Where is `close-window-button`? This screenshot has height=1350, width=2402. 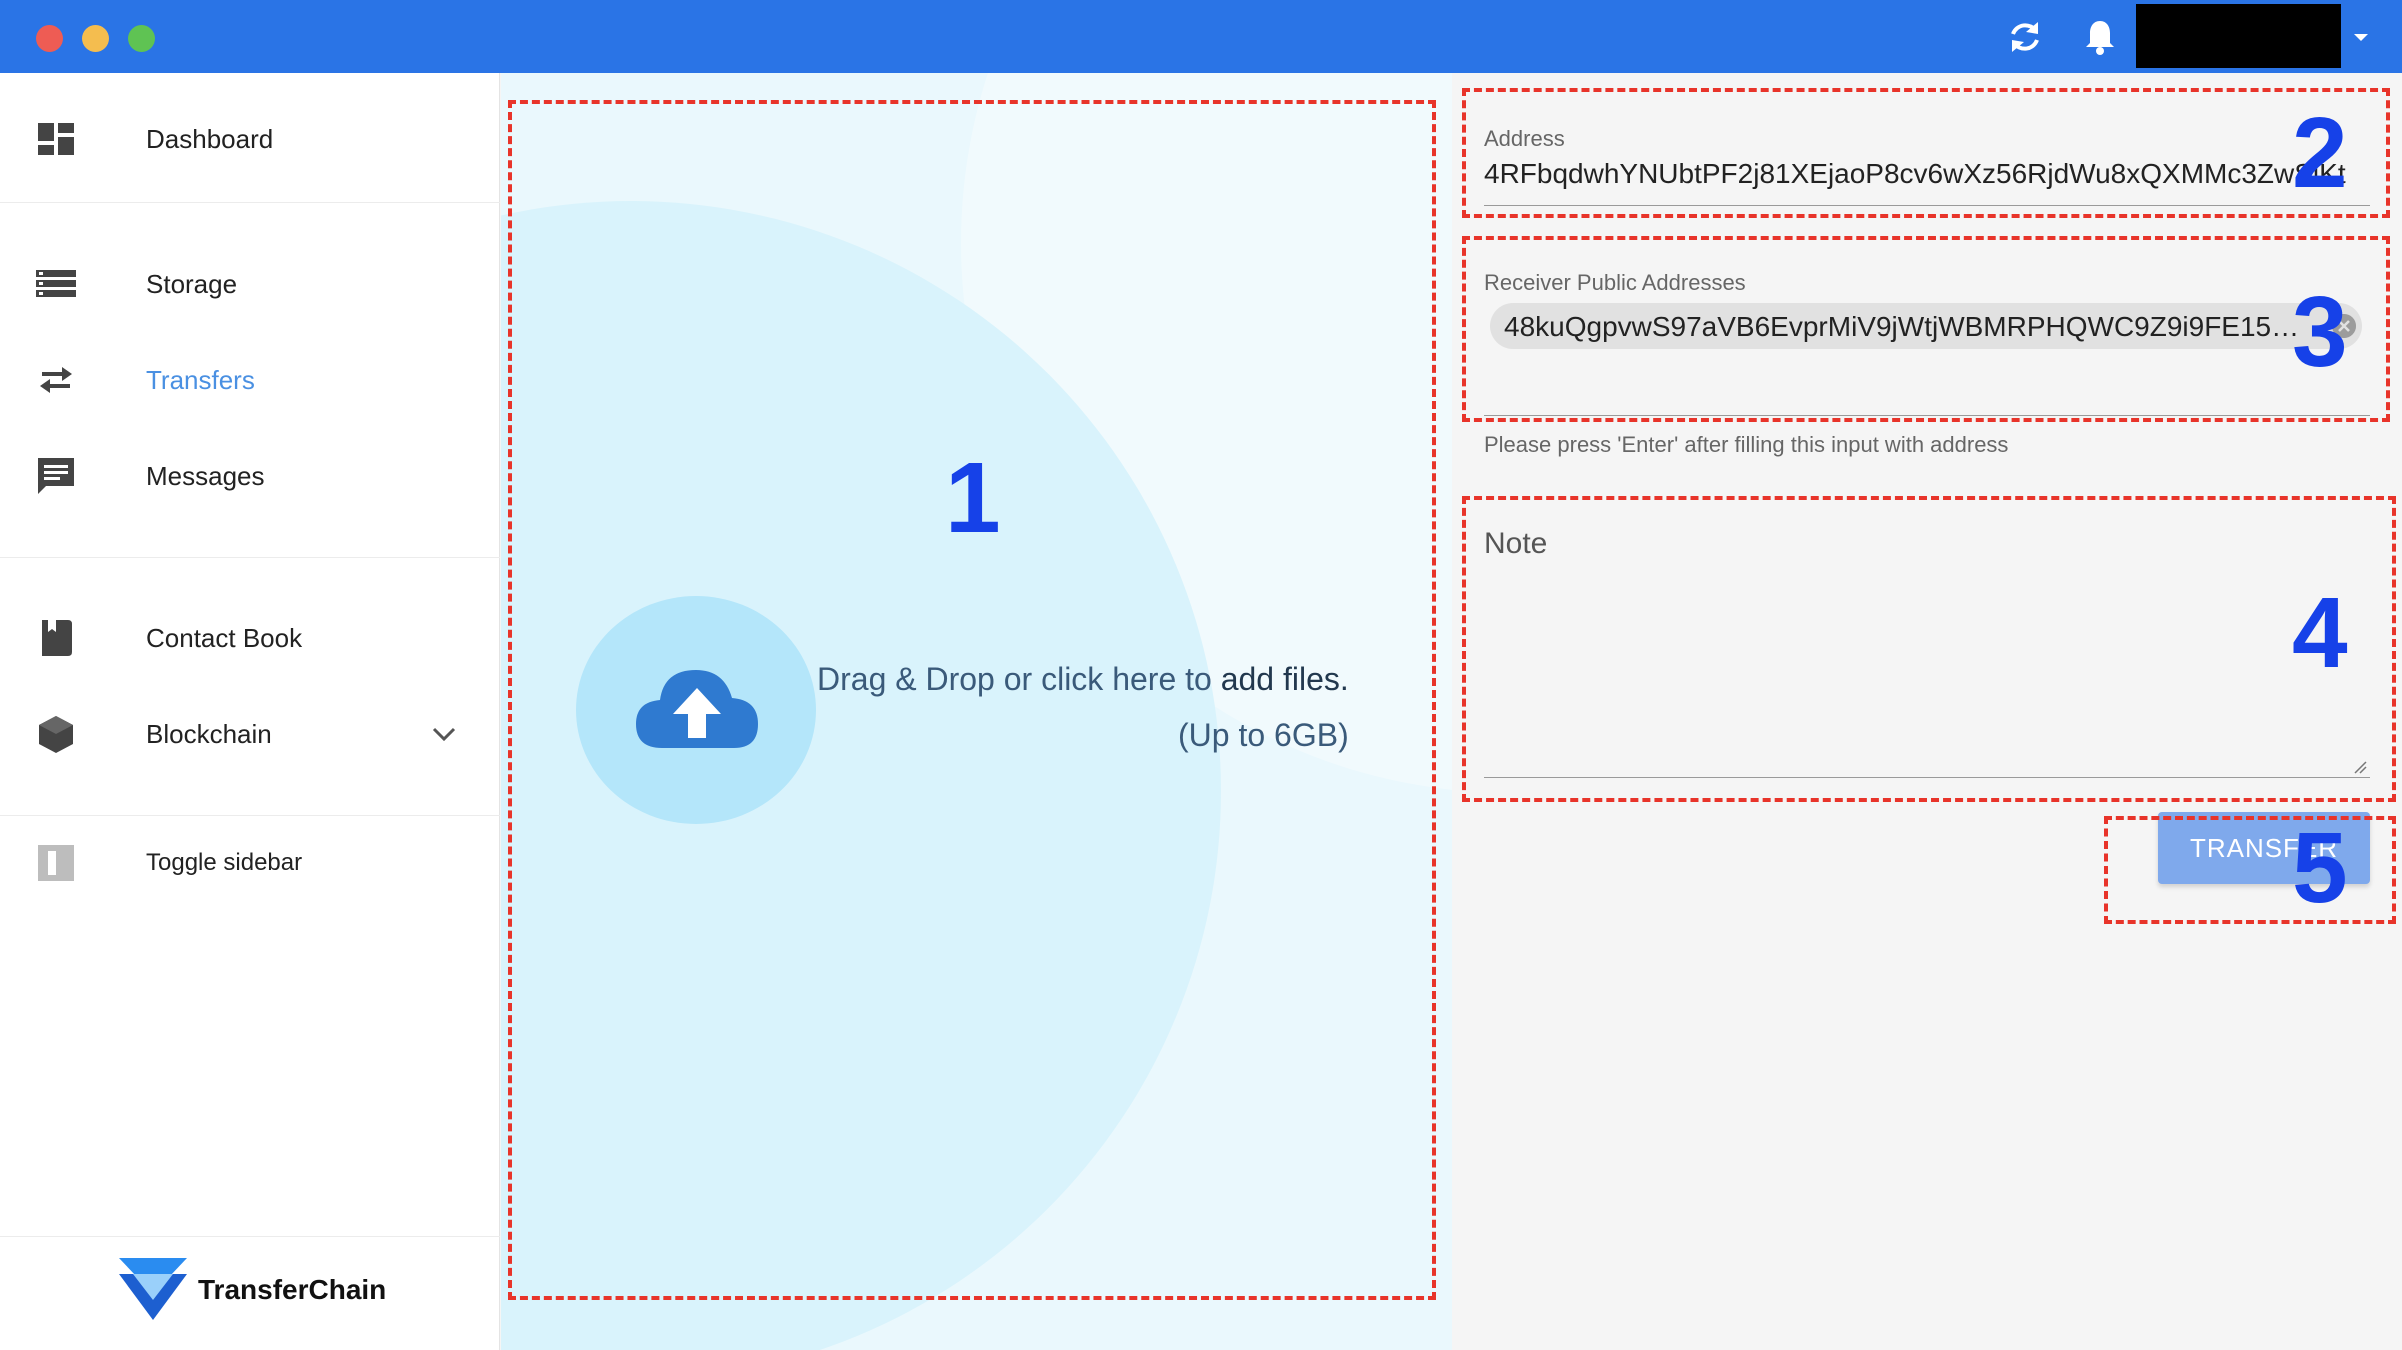 close-window-button is located at coordinates (49, 38).